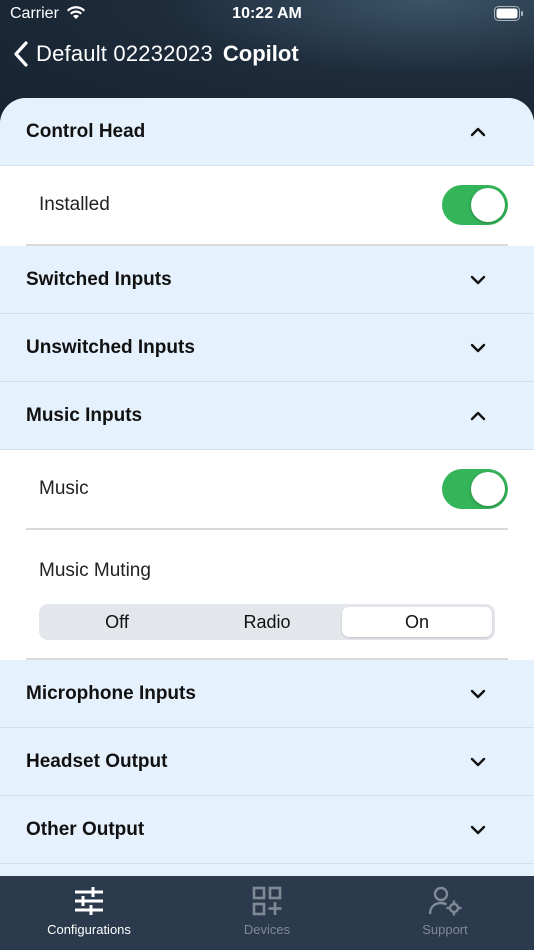  I want to click on section-title: Microphone Inputs, so click(111, 693).